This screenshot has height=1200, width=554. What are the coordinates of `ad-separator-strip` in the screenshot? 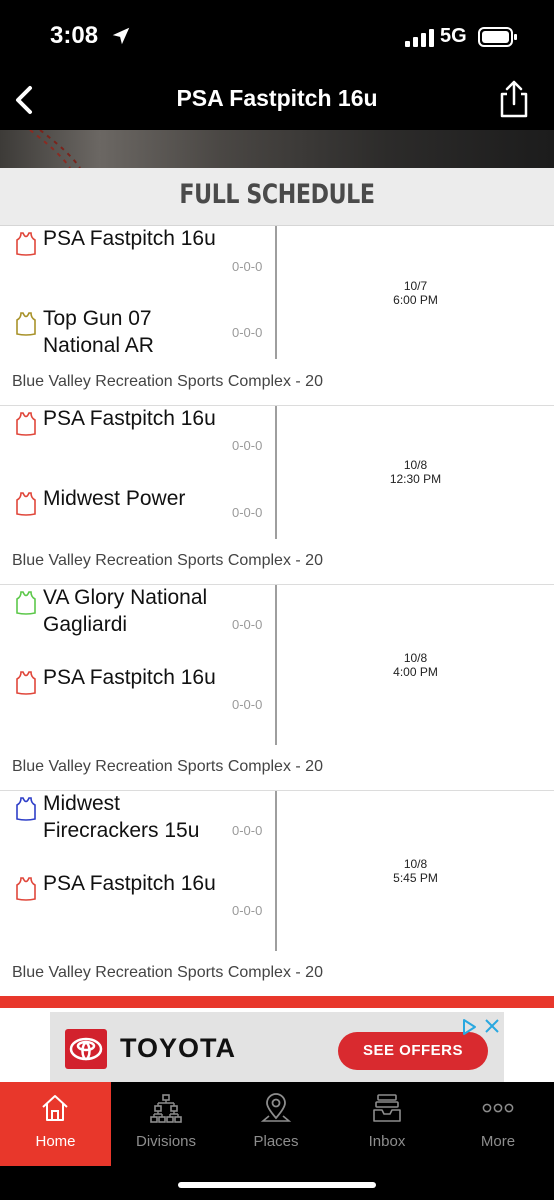 It's located at (277, 1002).